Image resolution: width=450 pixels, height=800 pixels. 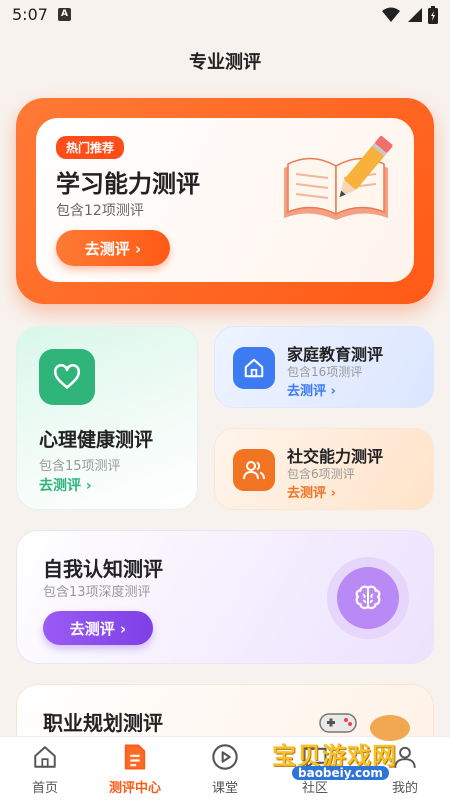 What do you see at coordinates (225, 62) in the screenshot?
I see `page-title: 专业测评` at bounding box center [225, 62].